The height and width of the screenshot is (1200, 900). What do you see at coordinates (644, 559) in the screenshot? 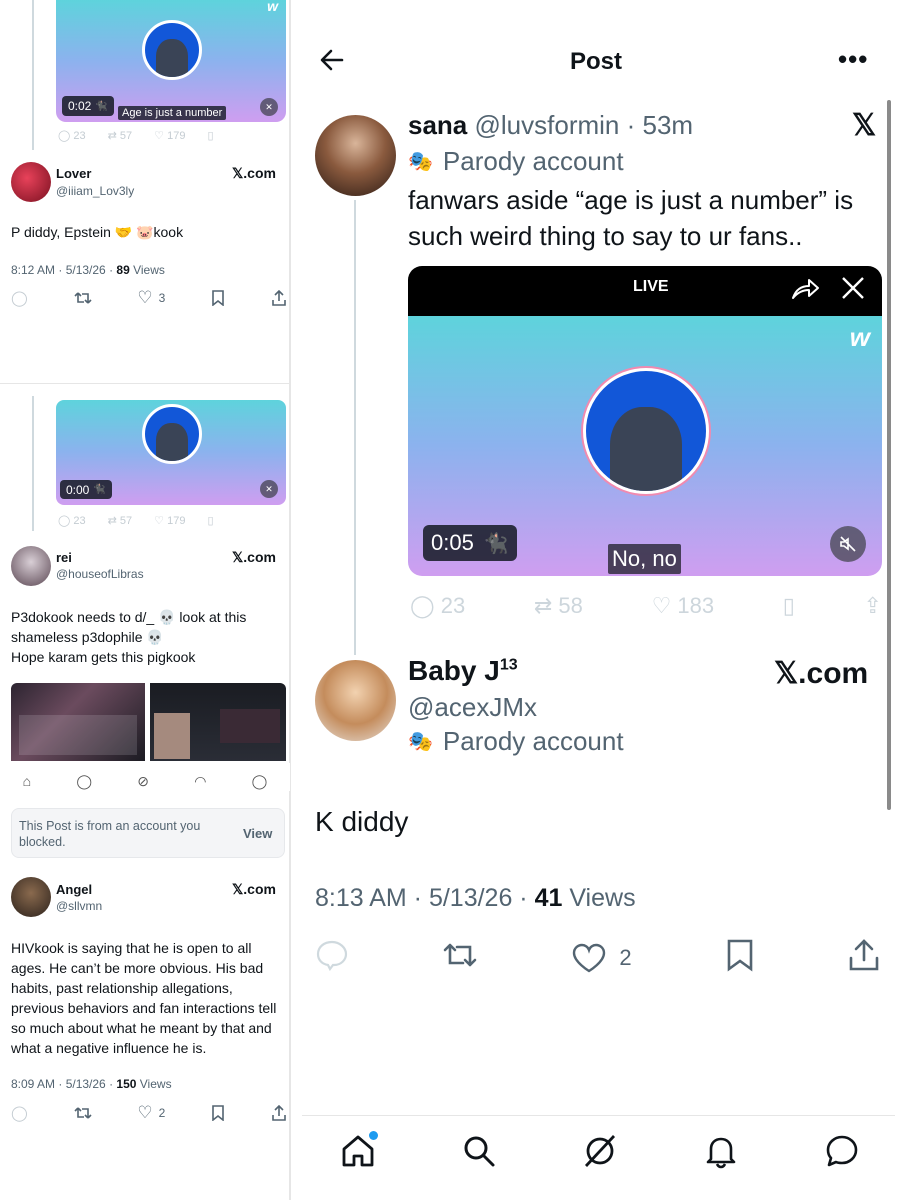
I see `video-subtitle: No, no` at bounding box center [644, 559].